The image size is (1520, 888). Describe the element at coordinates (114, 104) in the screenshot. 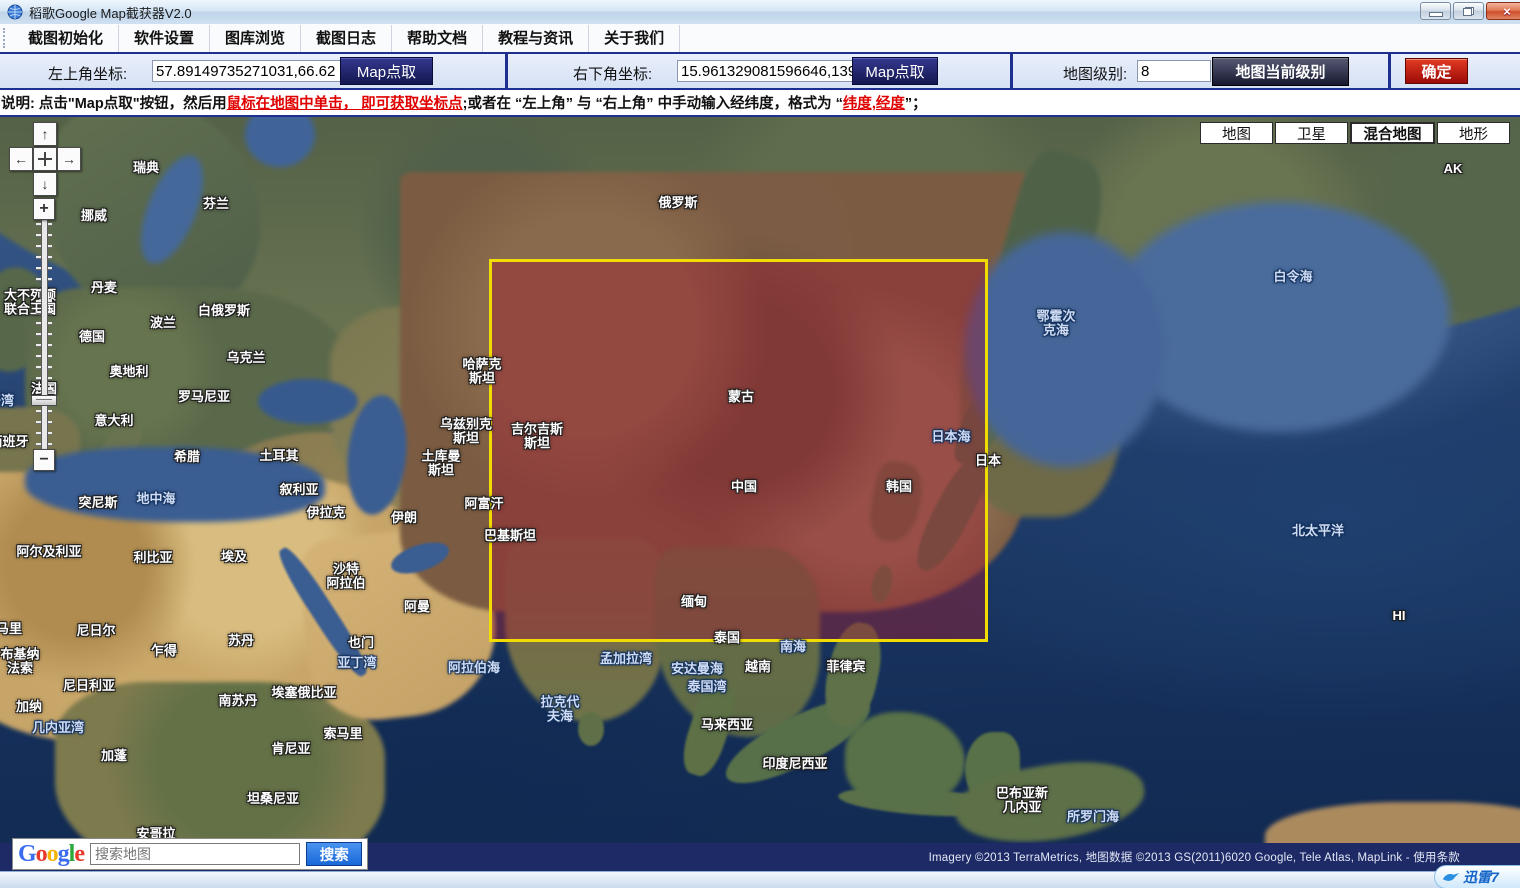

I see `instruction-segment: 说明: 点击"Map点取"按钮，然后用` at that location.